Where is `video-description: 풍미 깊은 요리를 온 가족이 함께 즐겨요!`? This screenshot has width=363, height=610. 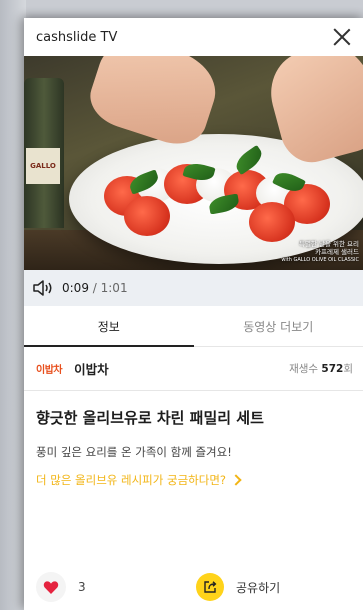
video-description: 풍미 깊은 요리를 온 가족이 함께 즐겨요! is located at coordinates (134, 452).